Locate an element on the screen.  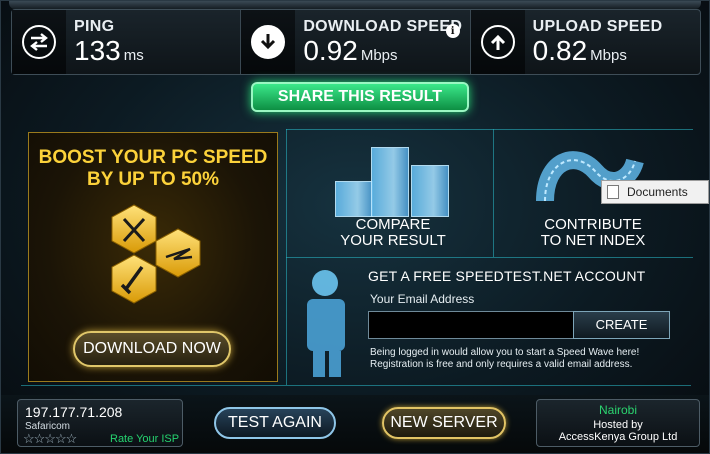
host-name: AccessKenya Group Ltd is located at coordinates (618, 437).